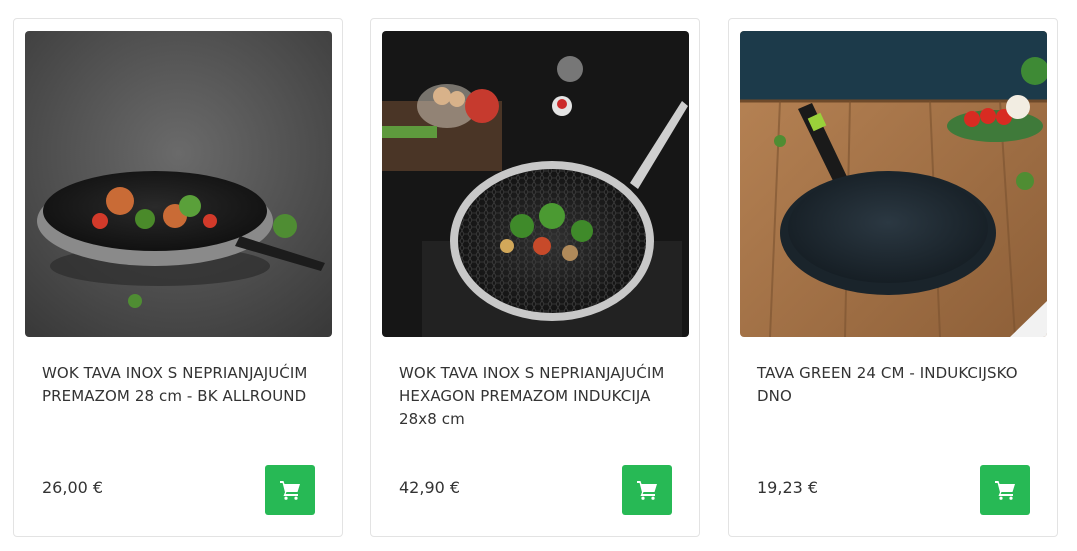 The image size is (1077, 551). What do you see at coordinates (788, 487) in the screenshot?
I see `product-price: 19,23 €` at bounding box center [788, 487].